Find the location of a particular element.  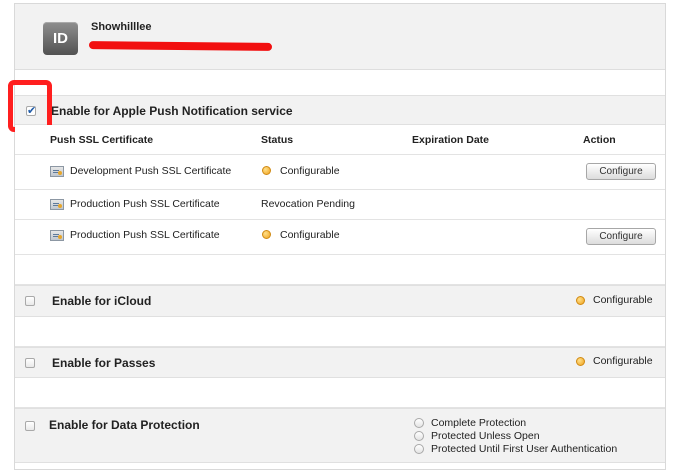

app-id-icon: ID is located at coordinates (60, 38).